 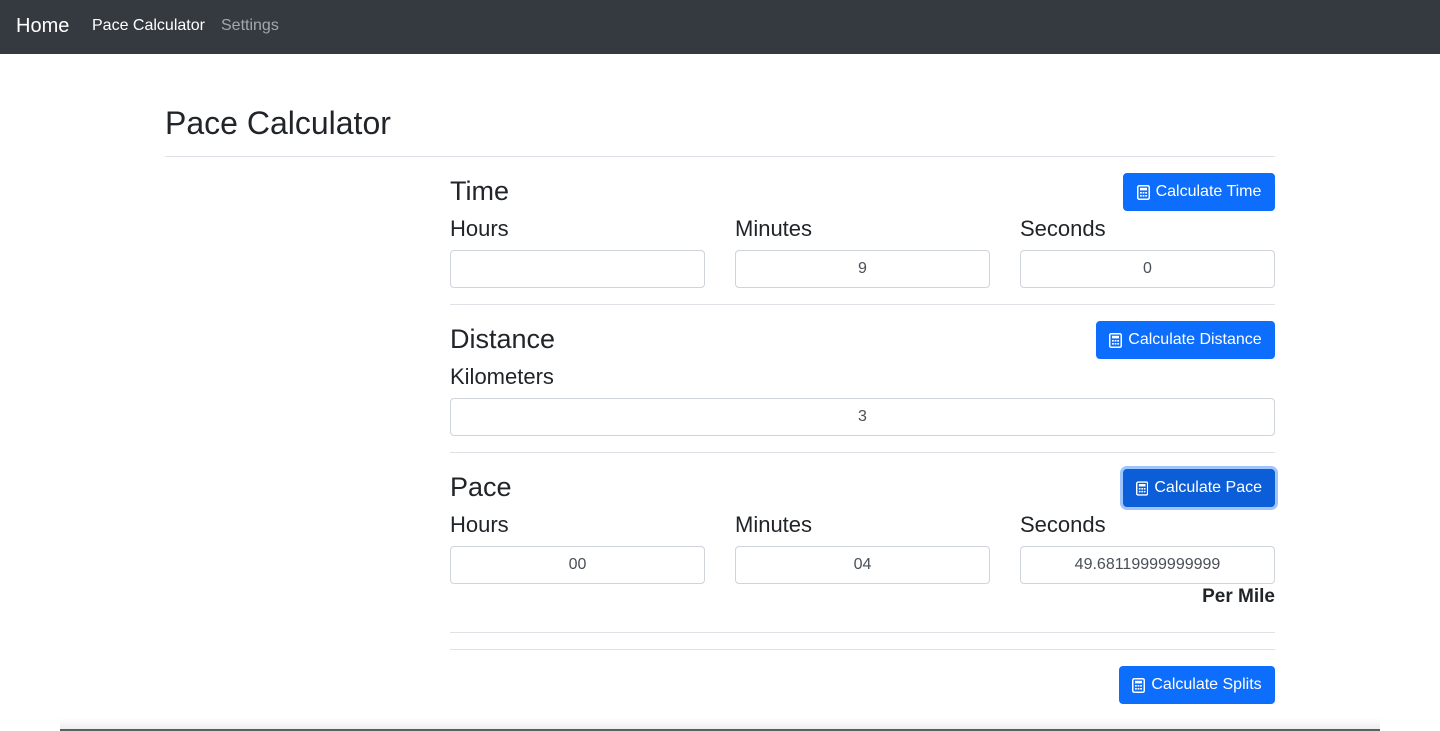 I want to click on time-hours-input, so click(x=577, y=269).